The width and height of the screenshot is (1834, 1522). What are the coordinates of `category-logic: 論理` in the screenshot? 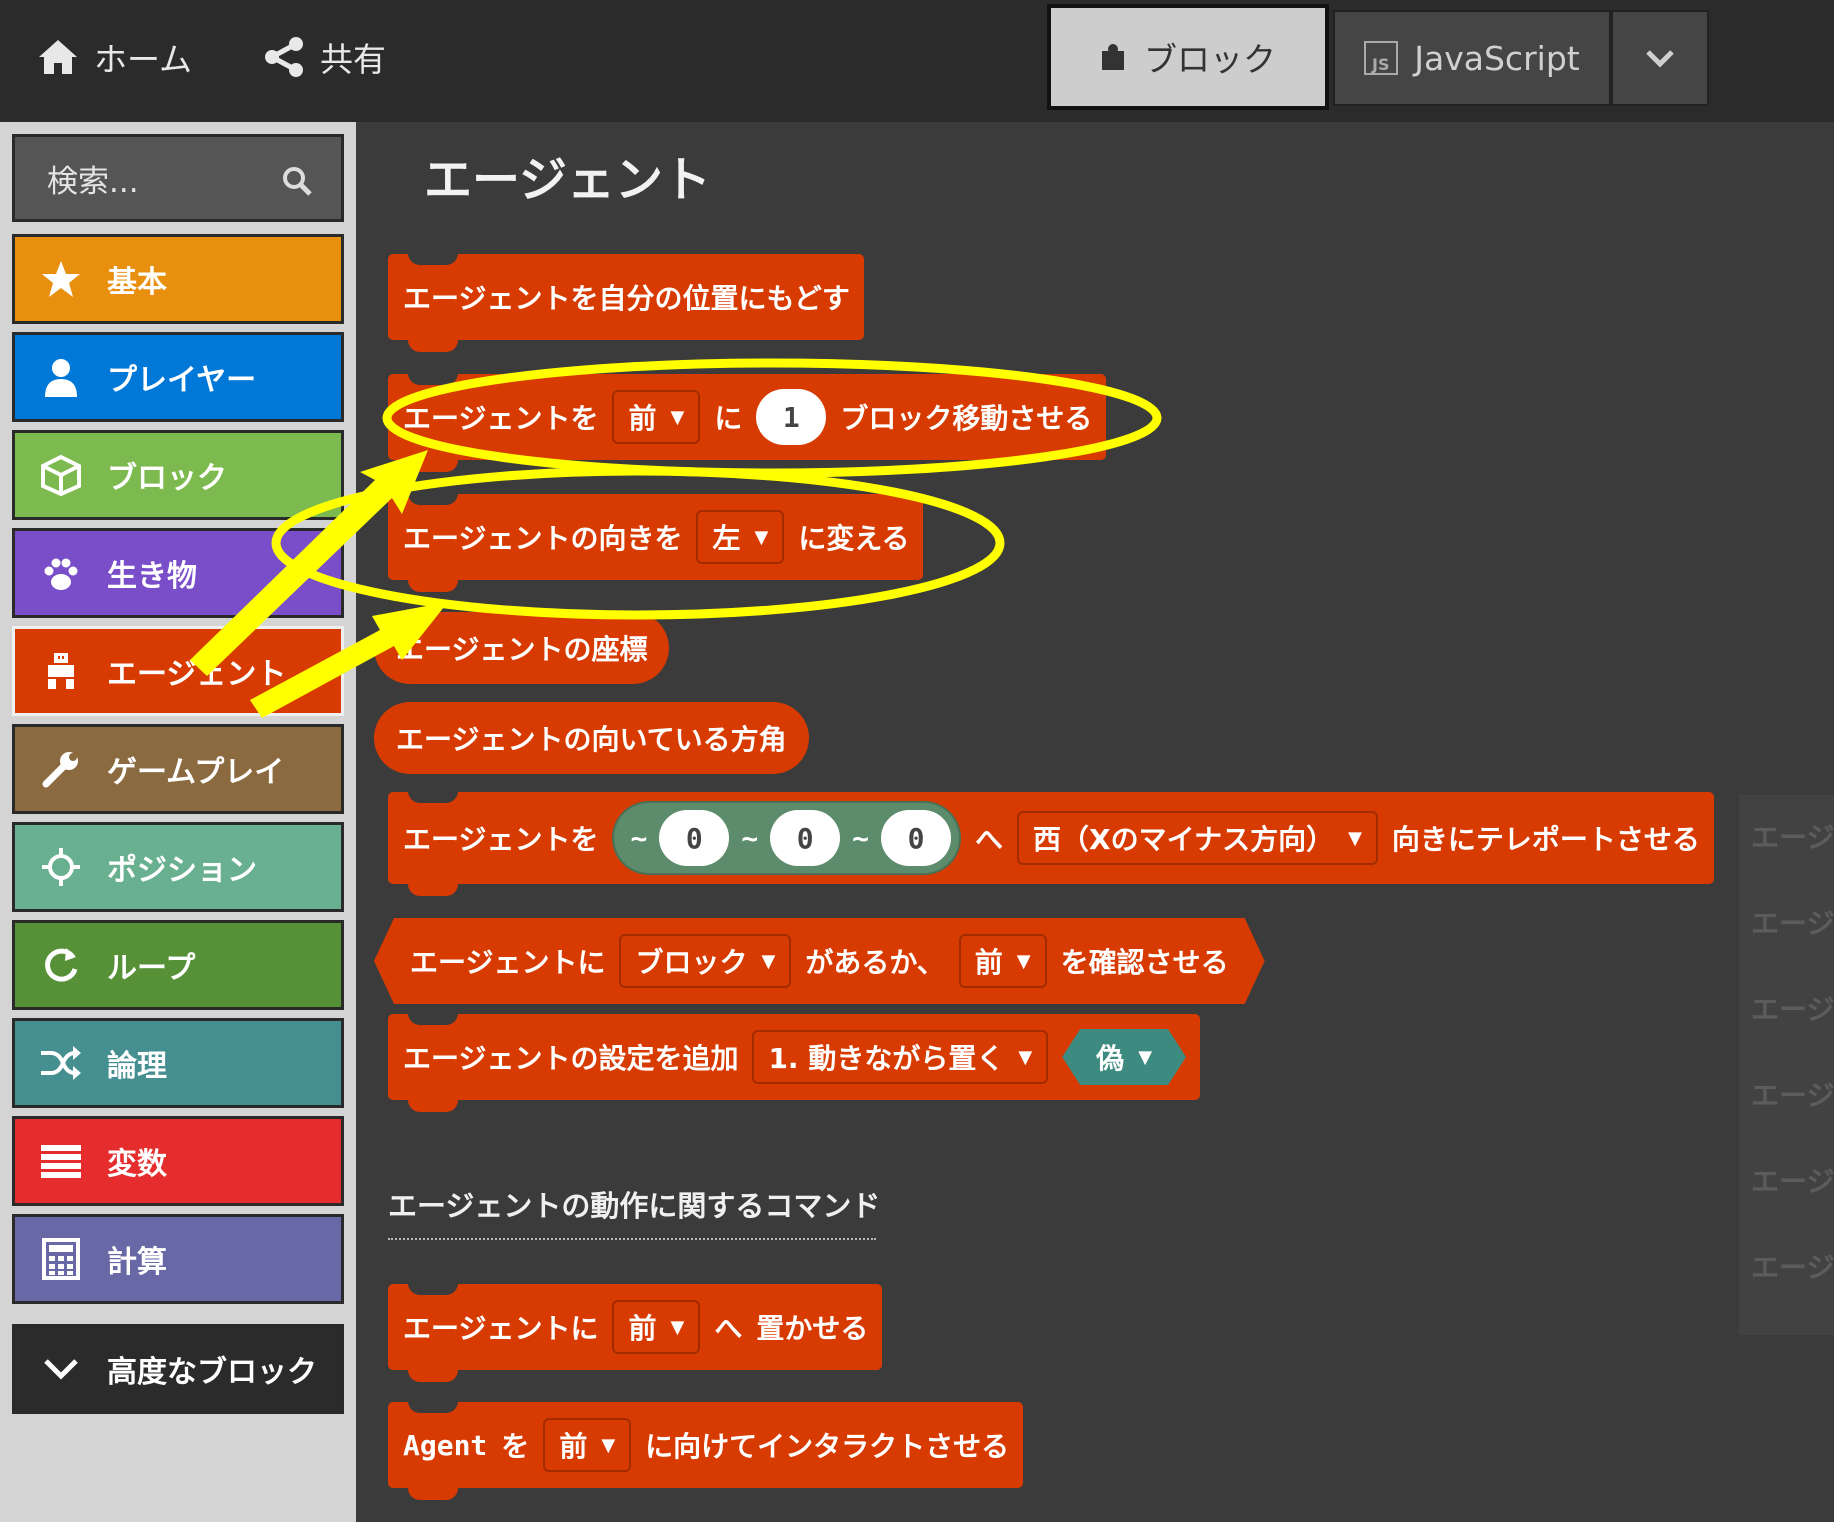 It's located at (178, 1063).